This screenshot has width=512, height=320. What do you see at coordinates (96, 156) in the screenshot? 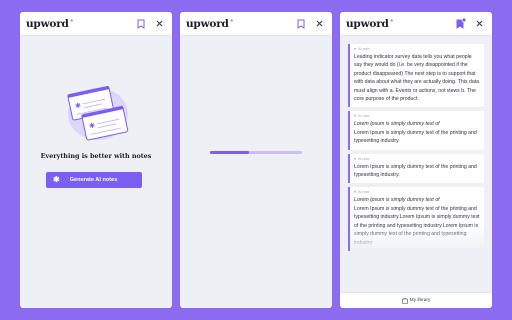
I see `empty-state-title: Everything is better with notes` at bounding box center [96, 156].